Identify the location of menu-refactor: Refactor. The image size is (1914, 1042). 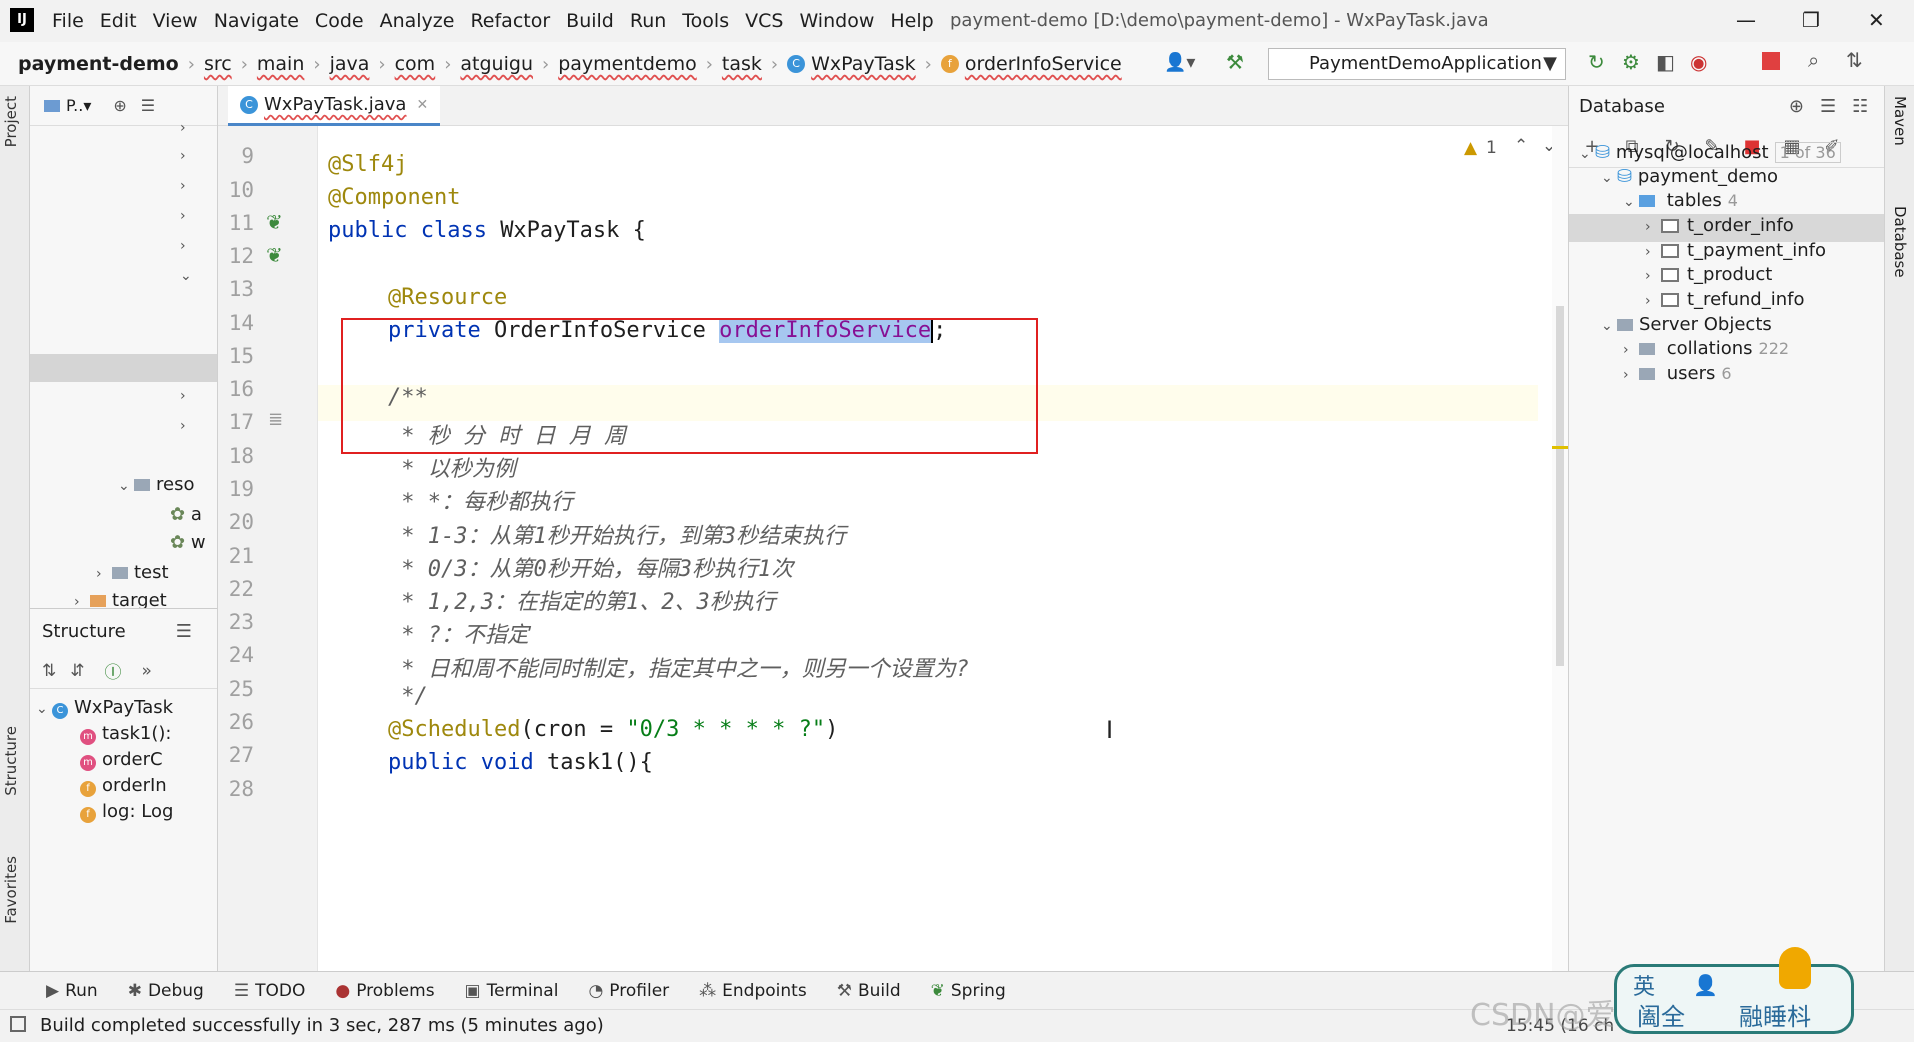
(510, 21).